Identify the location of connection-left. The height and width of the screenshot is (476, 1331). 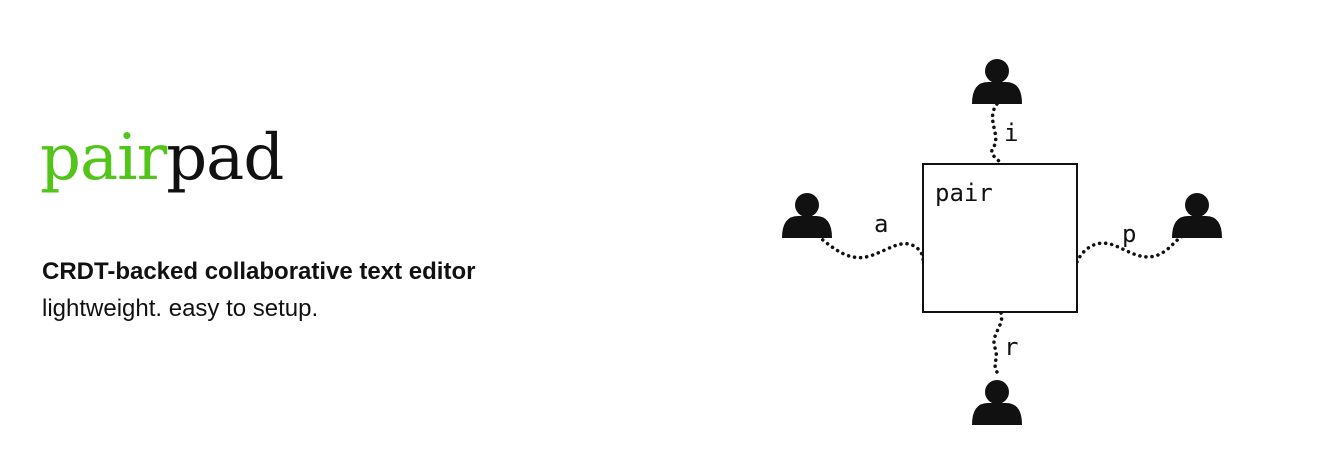
(870, 249).